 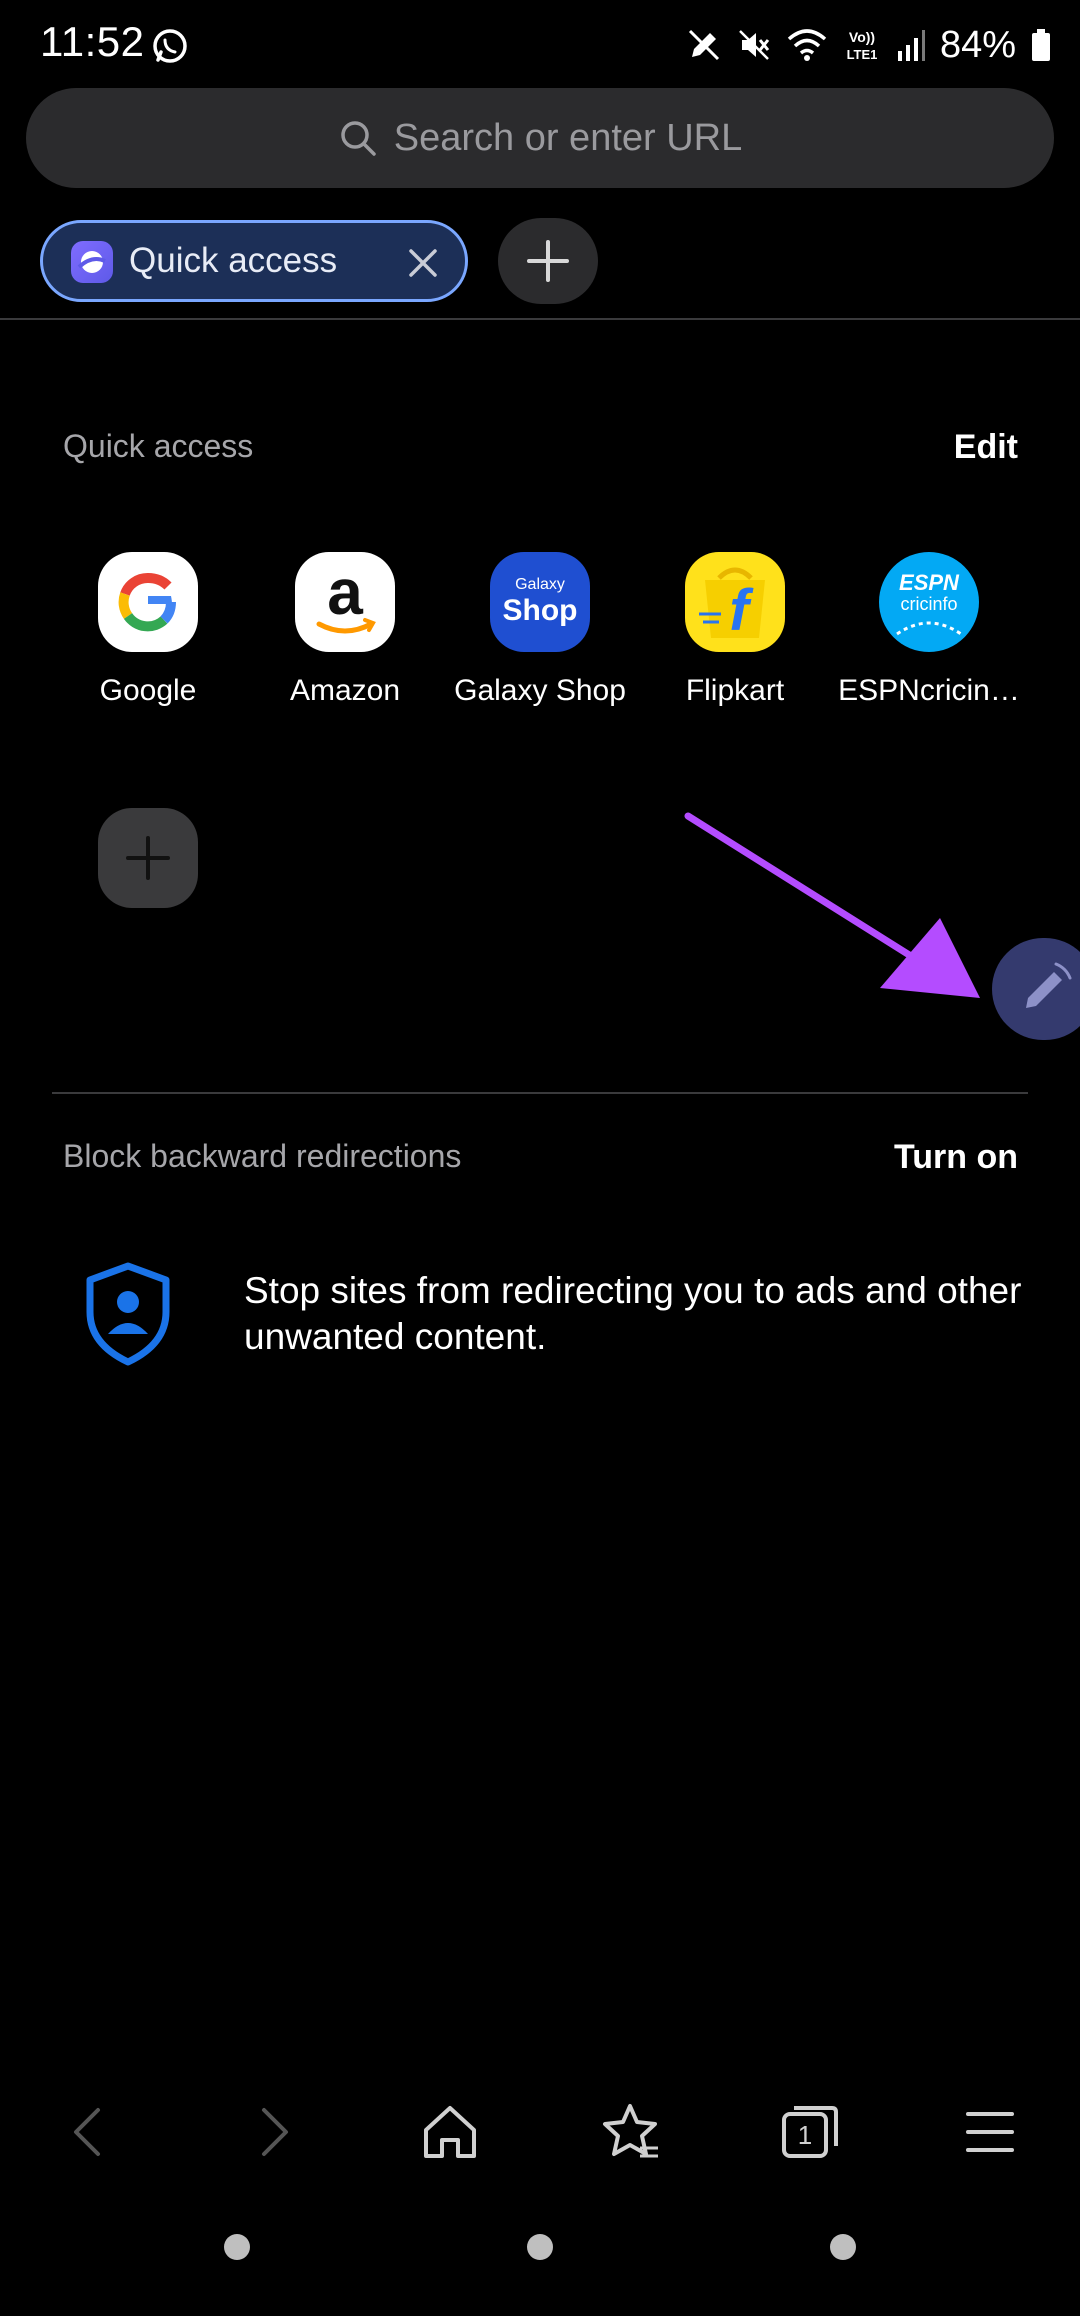 I want to click on svg-text: LTE1, so click(x=862, y=54).